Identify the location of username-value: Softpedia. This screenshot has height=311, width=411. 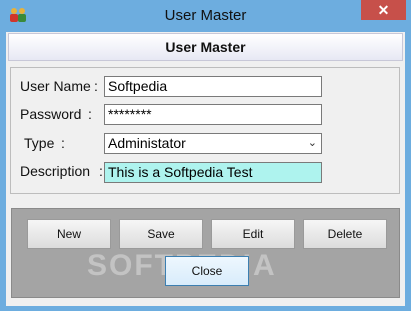
(138, 86).